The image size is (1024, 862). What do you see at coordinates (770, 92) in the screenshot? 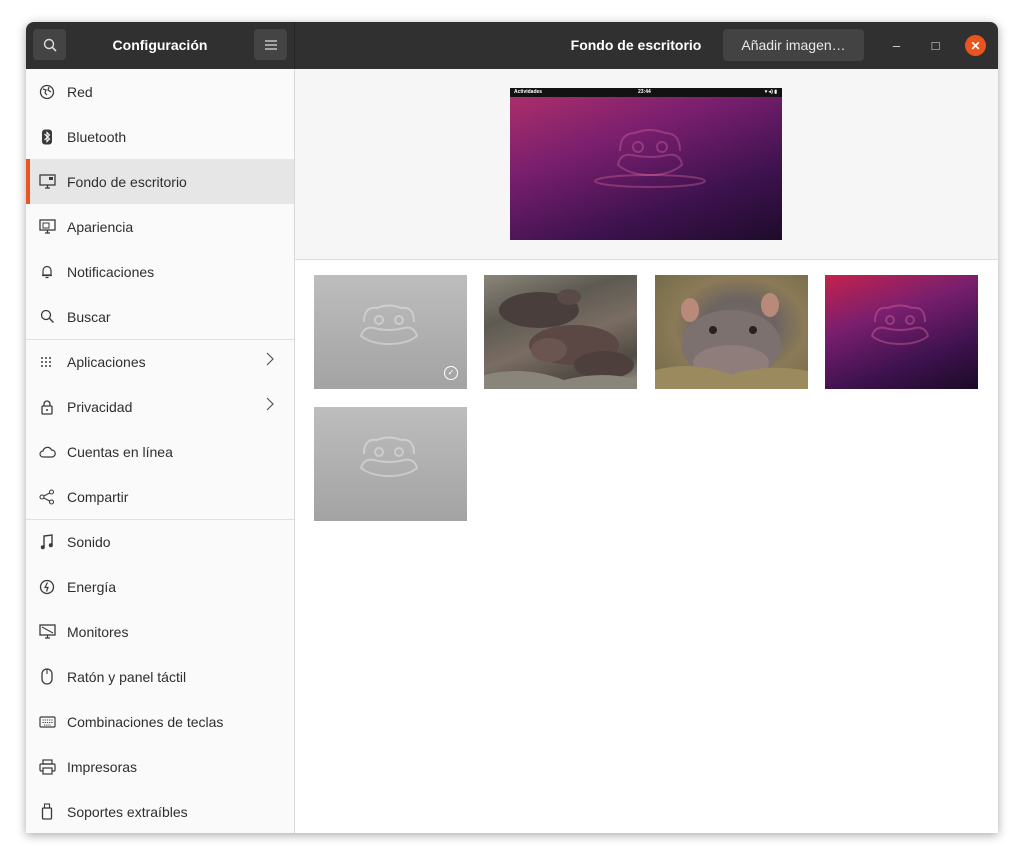
I see `preview-tray: ▾ ◂) ▮` at bounding box center [770, 92].